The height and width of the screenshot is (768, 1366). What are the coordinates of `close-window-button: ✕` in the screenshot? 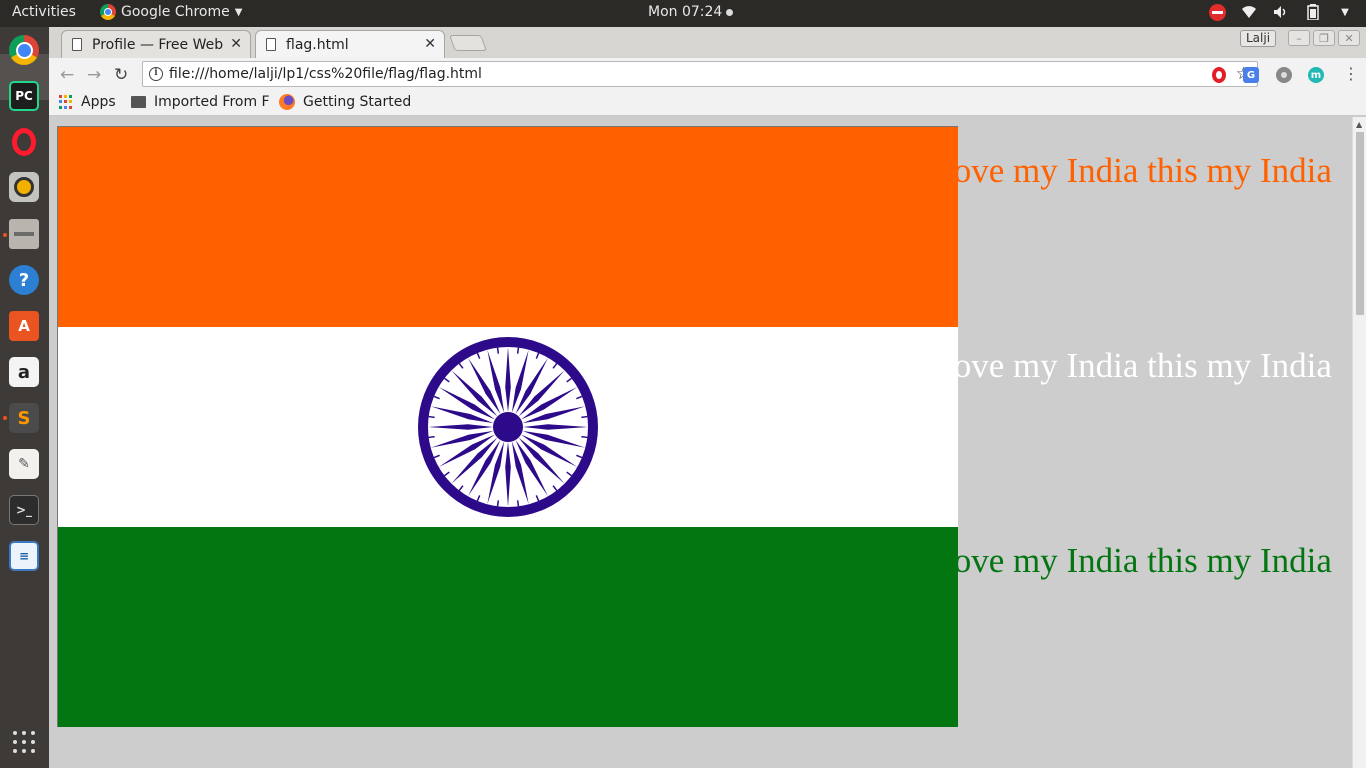 It's located at (1349, 38).